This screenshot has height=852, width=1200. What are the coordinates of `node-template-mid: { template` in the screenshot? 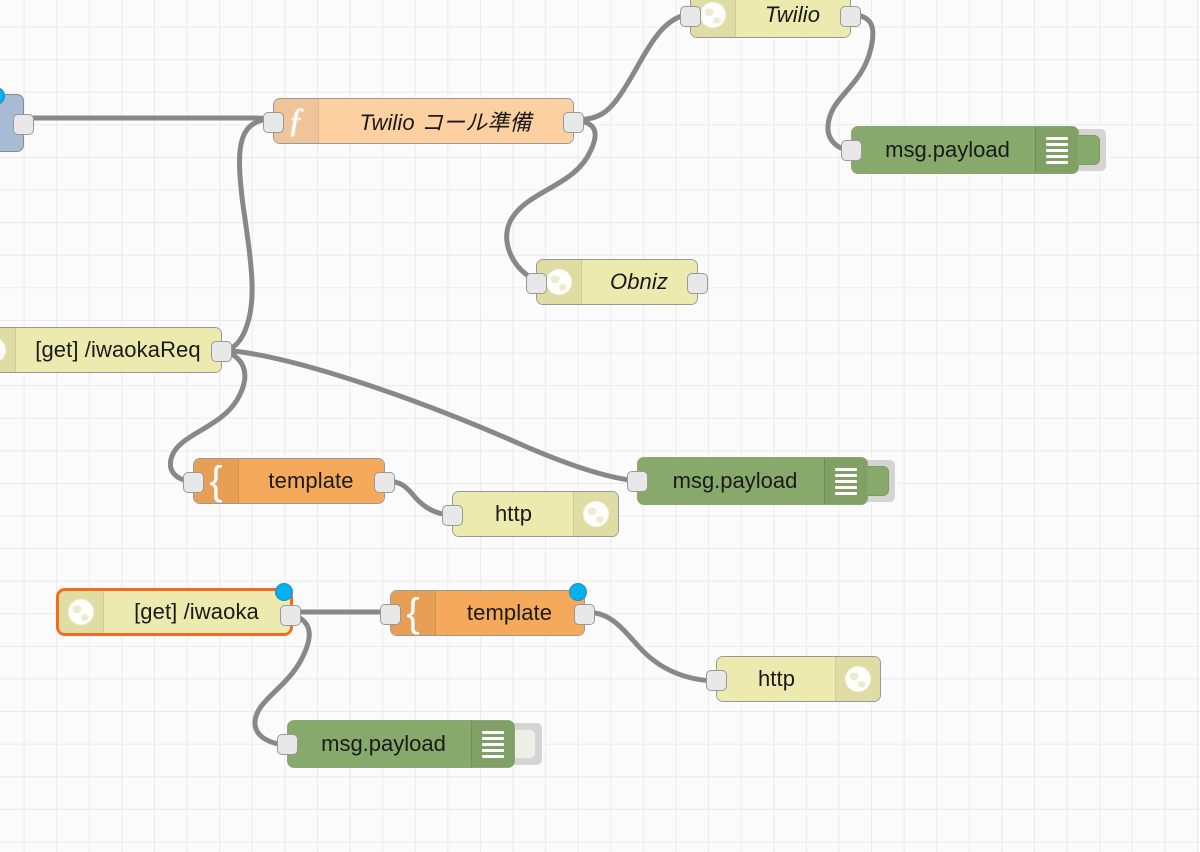 It's located at (289, 481).